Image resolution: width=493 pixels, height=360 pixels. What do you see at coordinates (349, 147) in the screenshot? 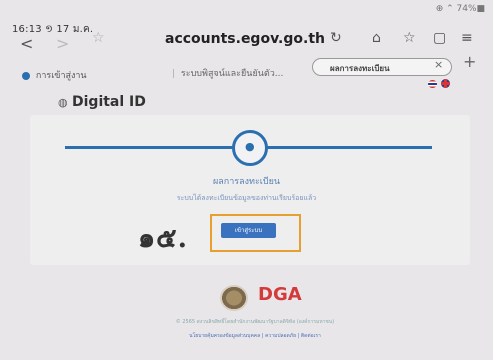
I see `progress-line-right` at bounding box center [349, 147].